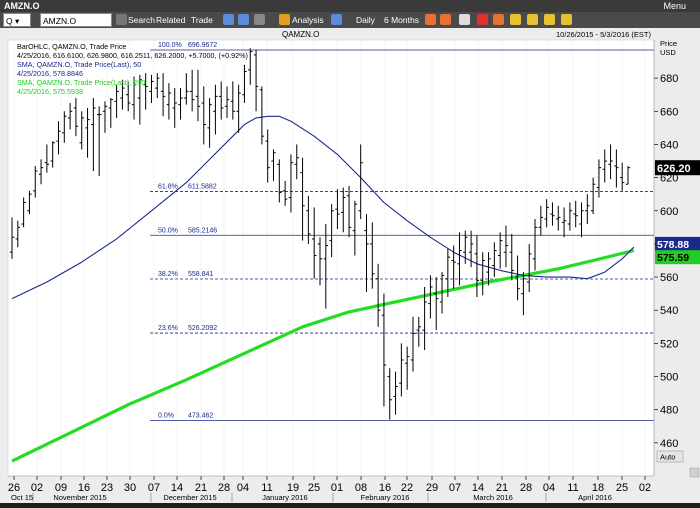 This screenshot has width=700, height=508. What do you see at coordinates (22, 6) in the screenshot?
I see `window-title: AMZN.O` at bounding box center [22, 6].